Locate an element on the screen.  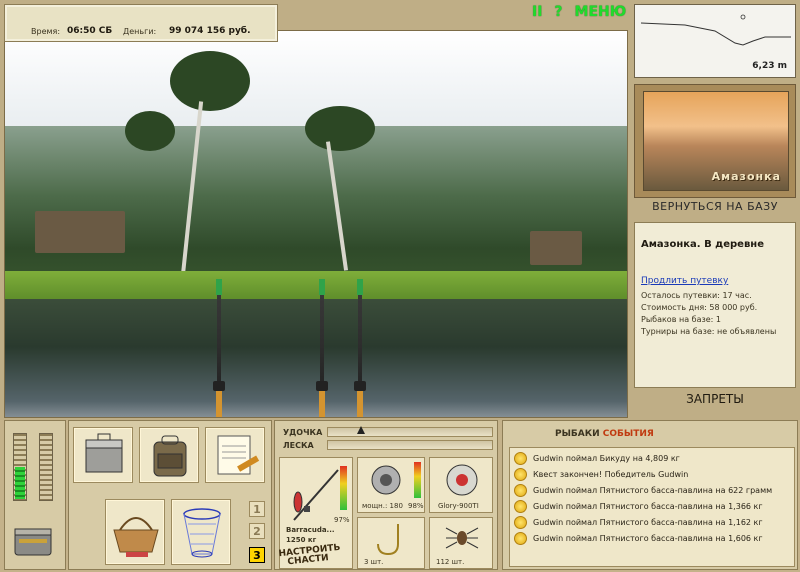
events-header: РЫБАКИ СОБЫТИЯ is located at coordinates (604, 434).